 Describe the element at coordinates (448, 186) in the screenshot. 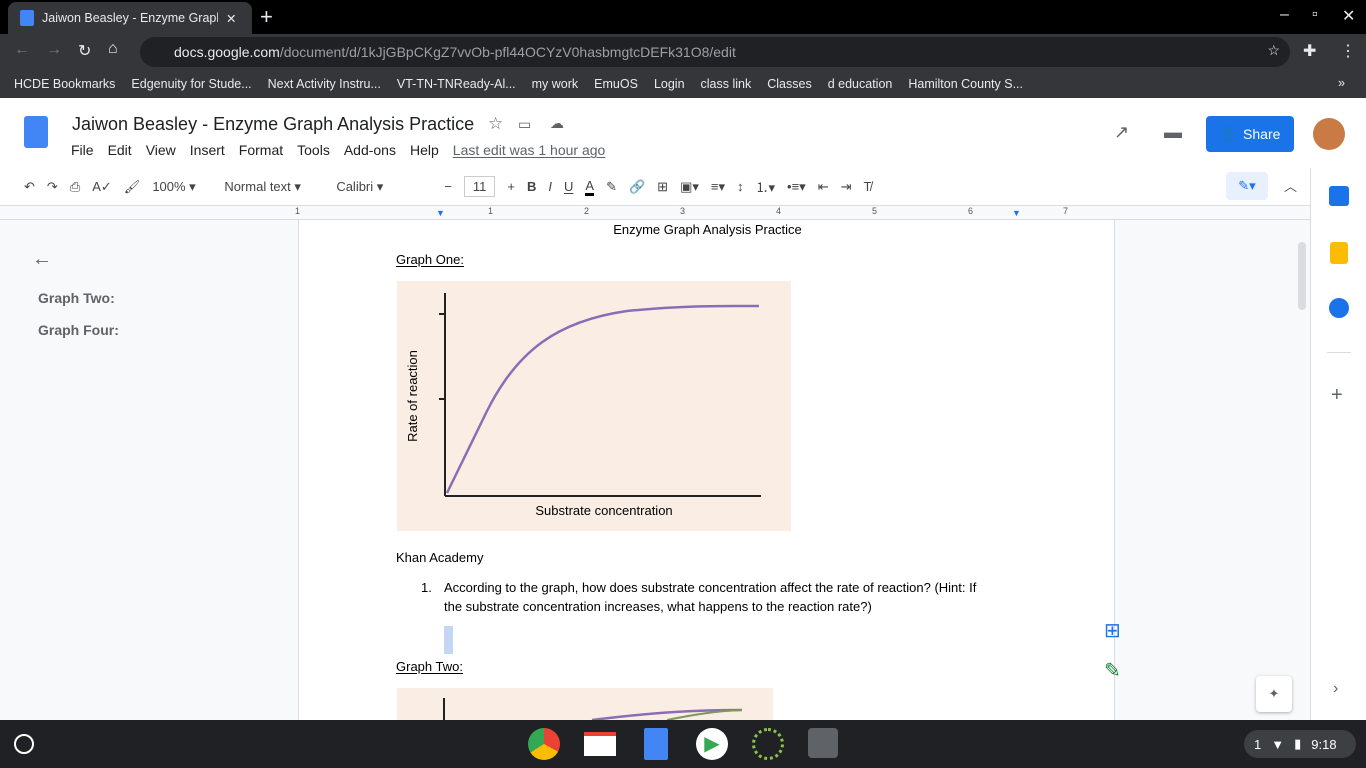

I see `decrease-size-icon: −` at that location.